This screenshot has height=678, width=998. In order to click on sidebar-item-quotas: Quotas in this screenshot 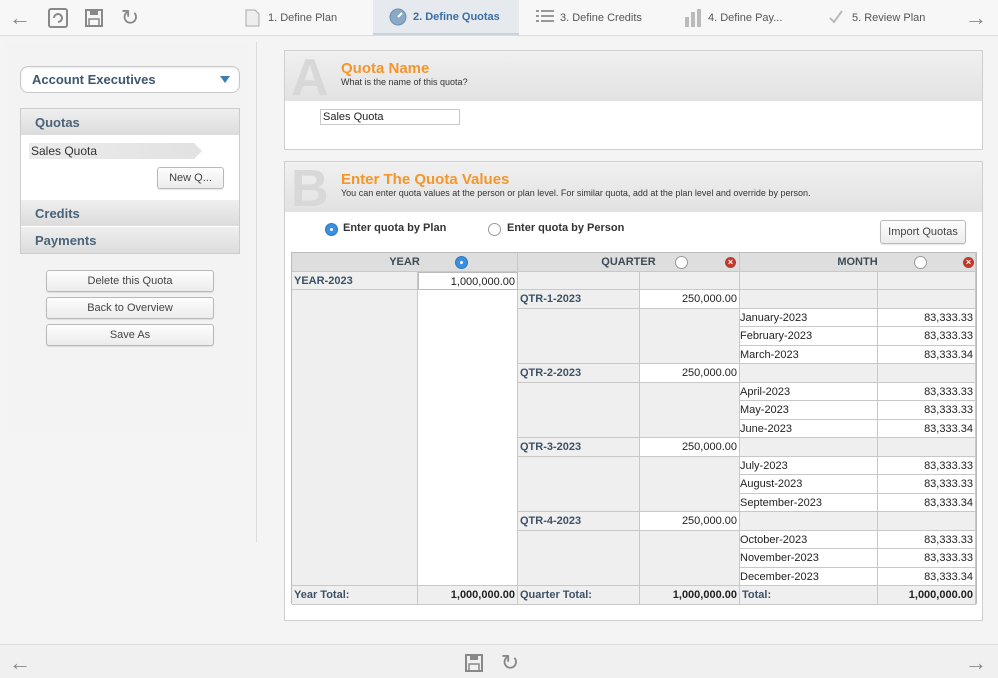, I will do `click(130, 122)`.